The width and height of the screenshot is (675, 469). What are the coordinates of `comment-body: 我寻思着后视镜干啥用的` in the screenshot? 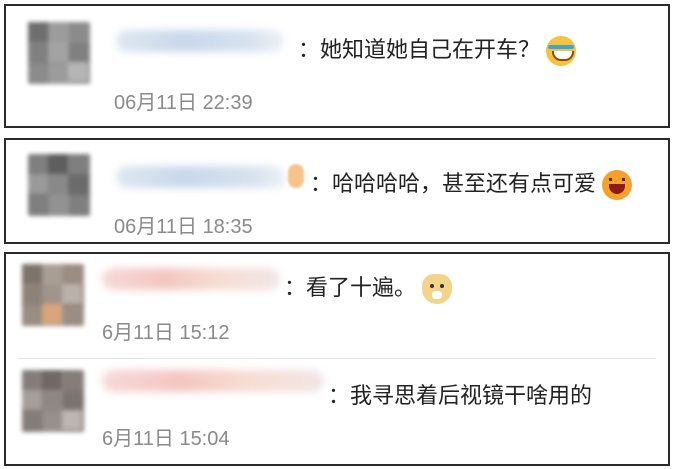 It's located at (471, 396).